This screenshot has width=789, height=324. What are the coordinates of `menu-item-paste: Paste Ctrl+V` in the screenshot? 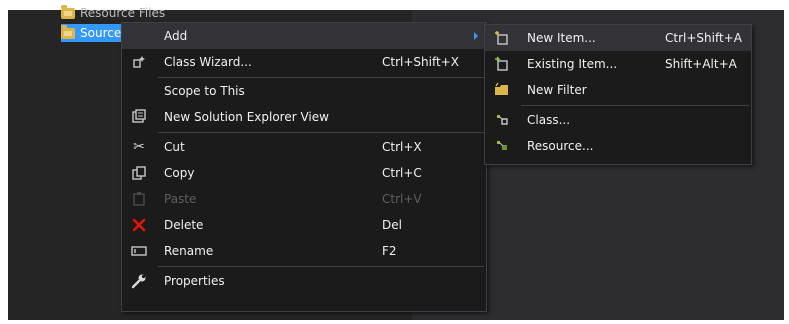 It's located at (304, 199).